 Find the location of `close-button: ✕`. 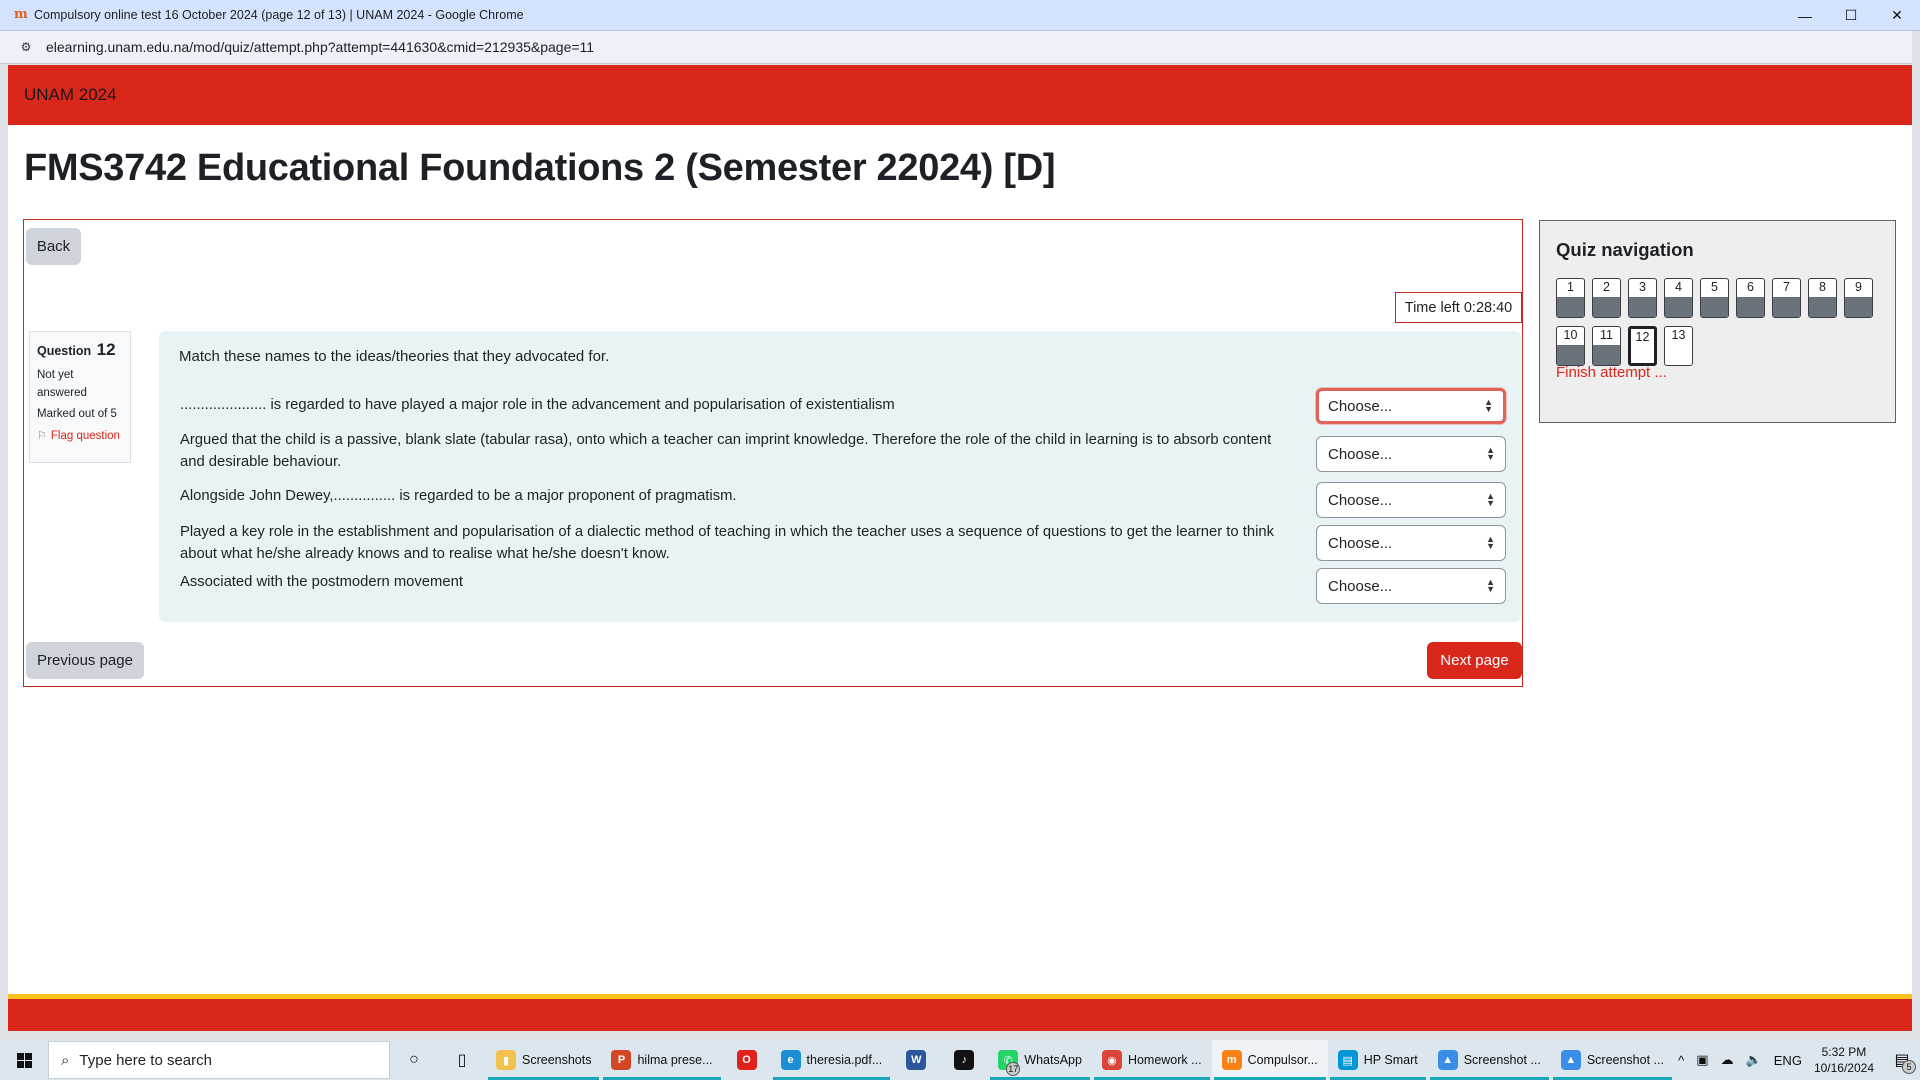

close-button: ✕ is located at coordinates (1897, 15).